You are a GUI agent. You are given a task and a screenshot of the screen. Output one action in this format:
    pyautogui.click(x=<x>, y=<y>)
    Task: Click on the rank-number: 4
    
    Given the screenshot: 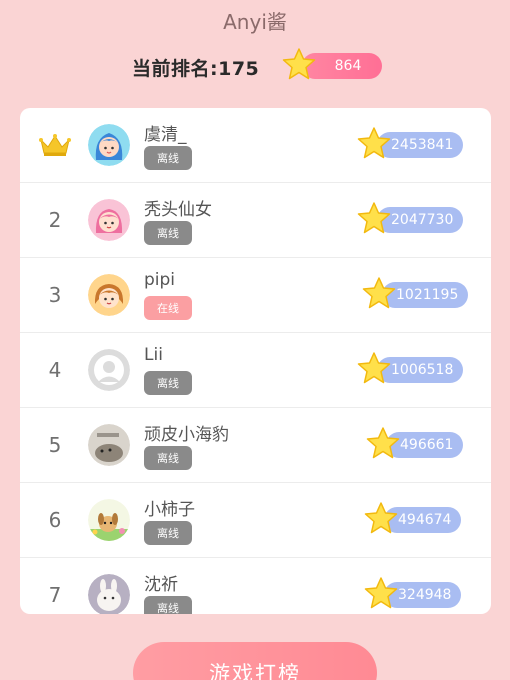 What is the action you would take?
    pyautogui.click(x=55, y=370)
    